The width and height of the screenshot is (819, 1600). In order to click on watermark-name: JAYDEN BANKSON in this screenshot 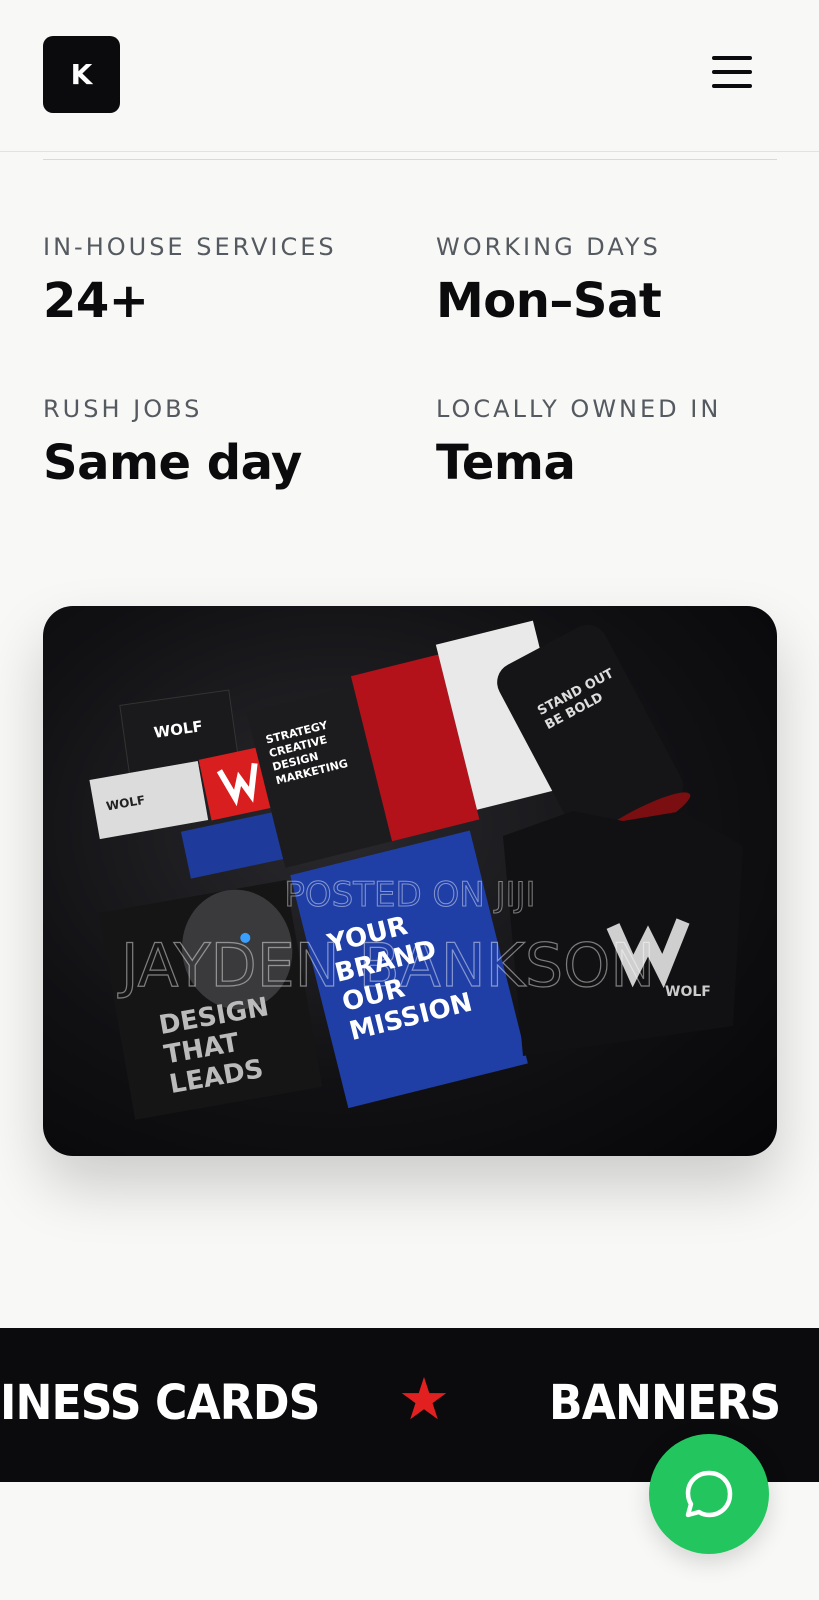, I will do `click(386, 966)`.